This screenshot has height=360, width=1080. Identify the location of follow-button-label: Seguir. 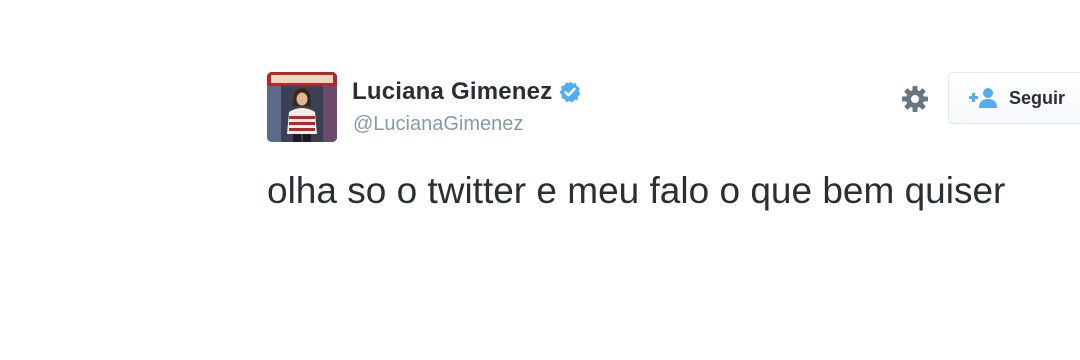
(1037, 97).